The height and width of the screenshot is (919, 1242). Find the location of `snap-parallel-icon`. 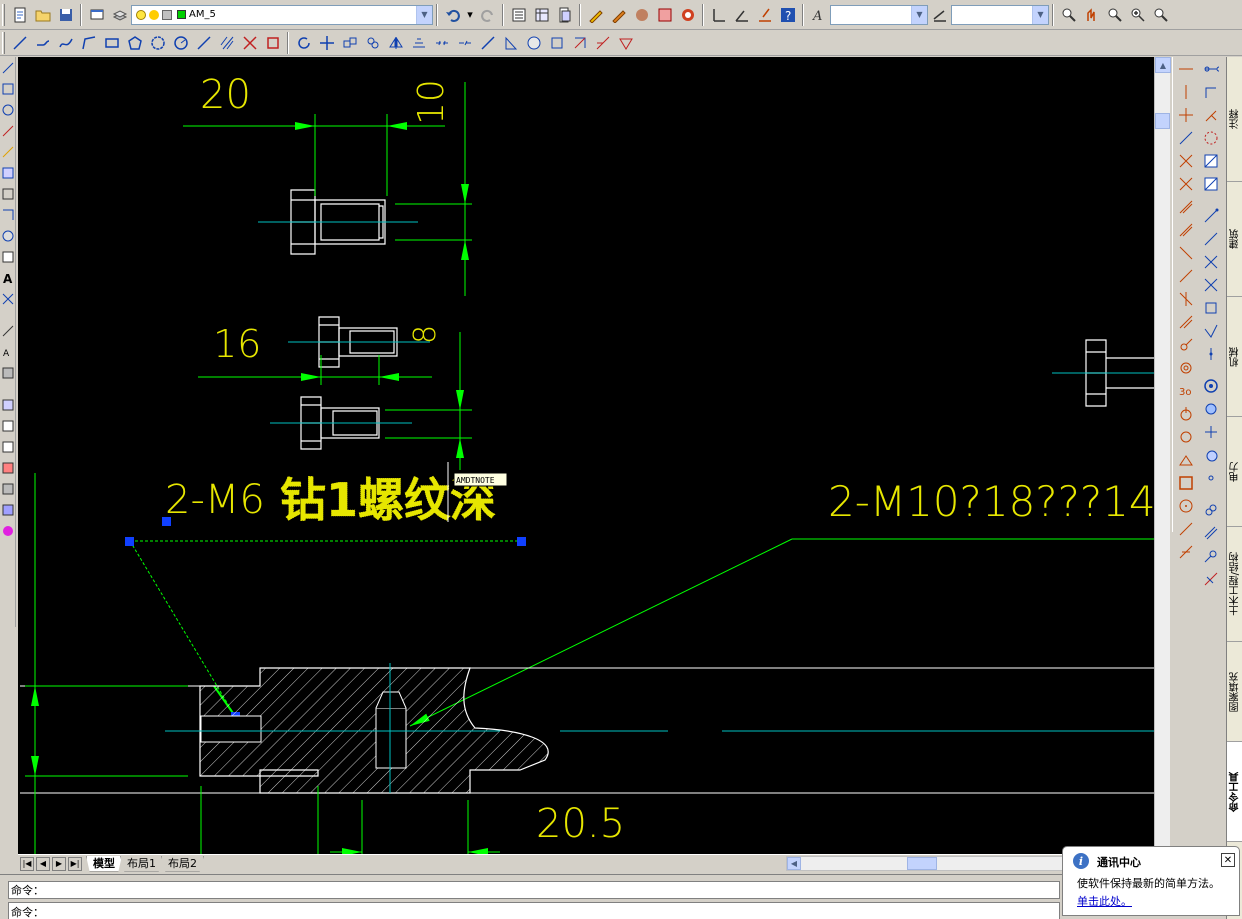

snap-parallel-icon is located at coordinates (1186, 276).